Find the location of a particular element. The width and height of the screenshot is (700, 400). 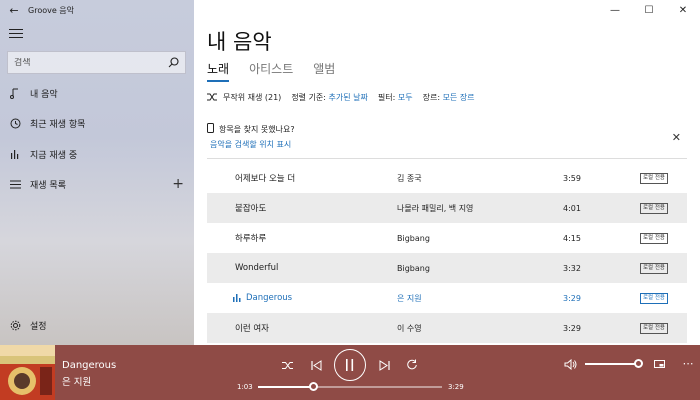

maximize-button: ☐ is located at coordinates (649, 10).